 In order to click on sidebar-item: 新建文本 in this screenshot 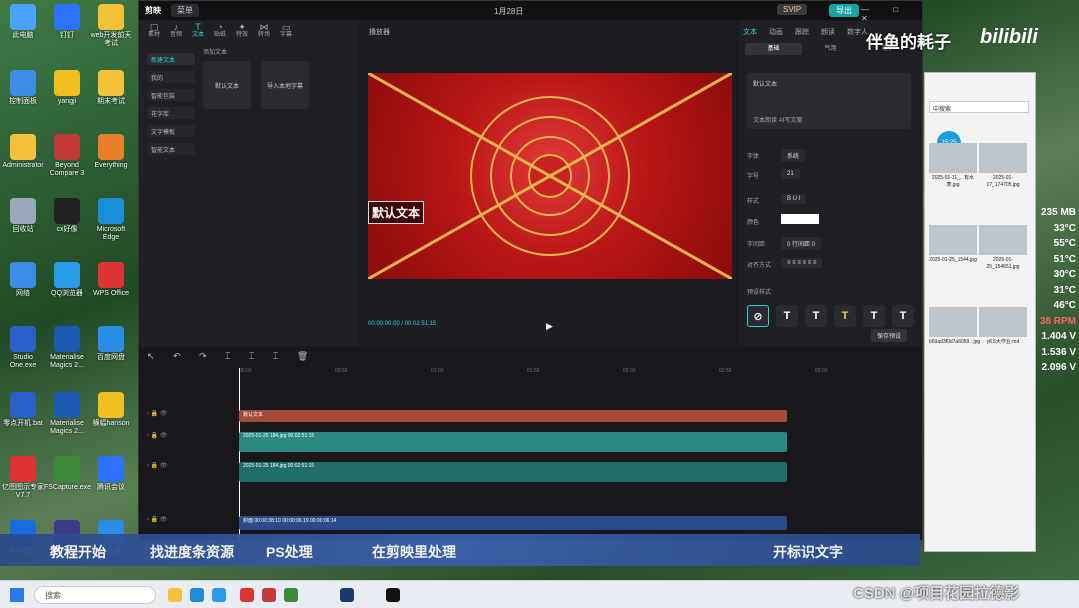, I will do `click(171, 59)`.